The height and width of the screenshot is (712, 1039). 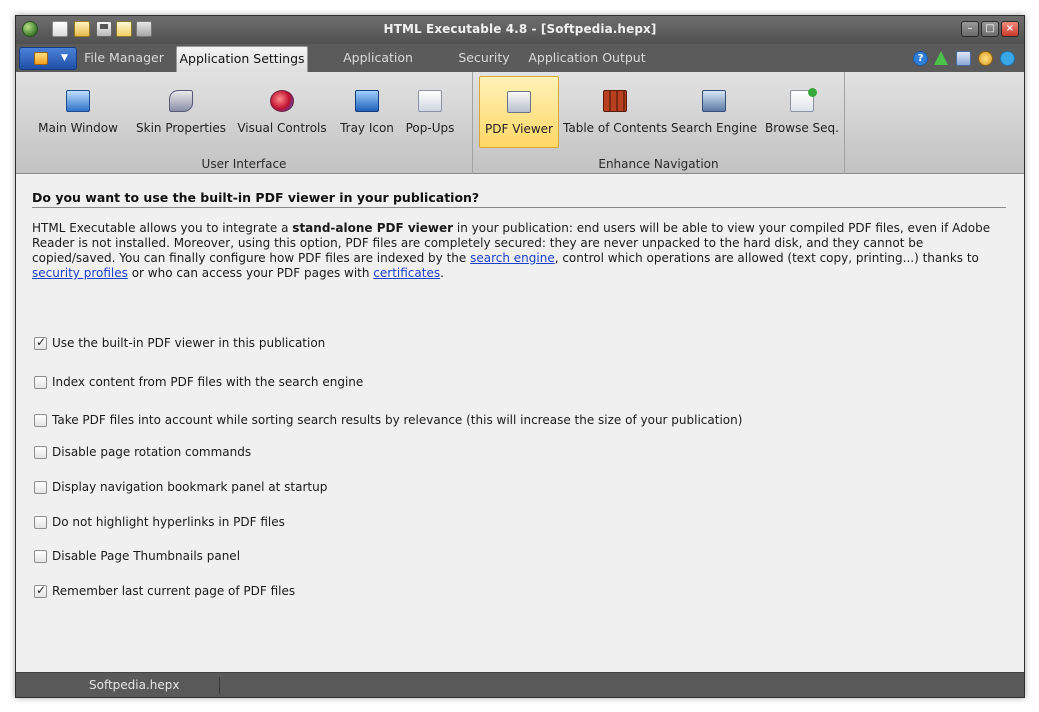 I want to click on desc-part-4: or who can access your PDF pages with, so click(x=250, y=273).